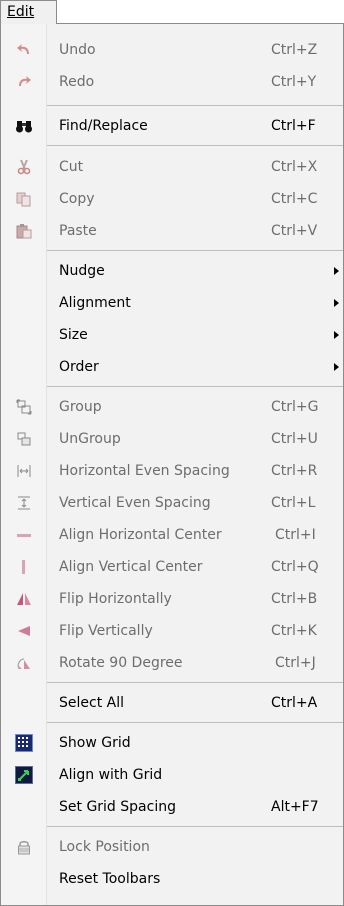 This screenshot has width=344, height=906. I want to click on menu-item-label: Vertical Even Spacing, so click(135, 503).